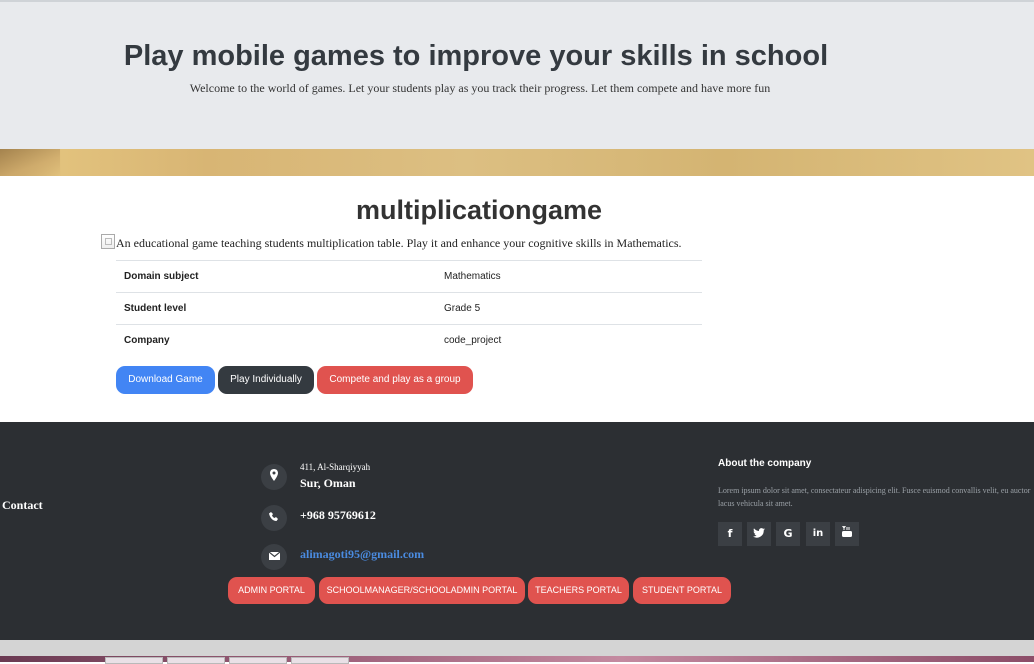 The image size is (1034, 664). What do you see at coordinates (765, 463) in the screenshot?
I see `about-heading: About the company` at bounding box center [765, 463].